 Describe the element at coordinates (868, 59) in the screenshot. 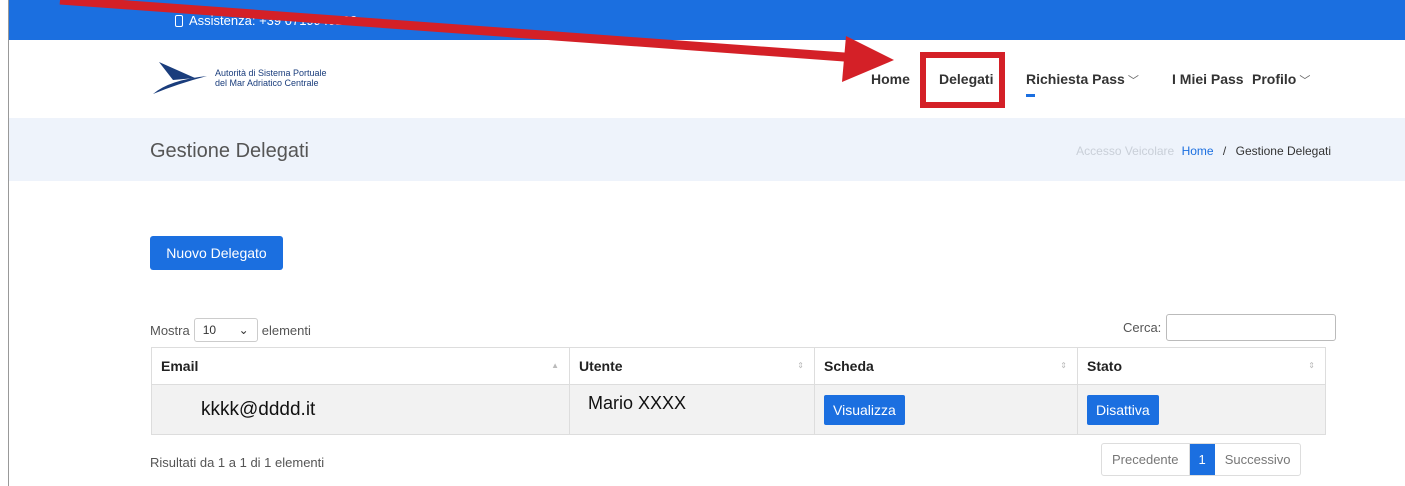

I see `arrow-head-icon` at that location.